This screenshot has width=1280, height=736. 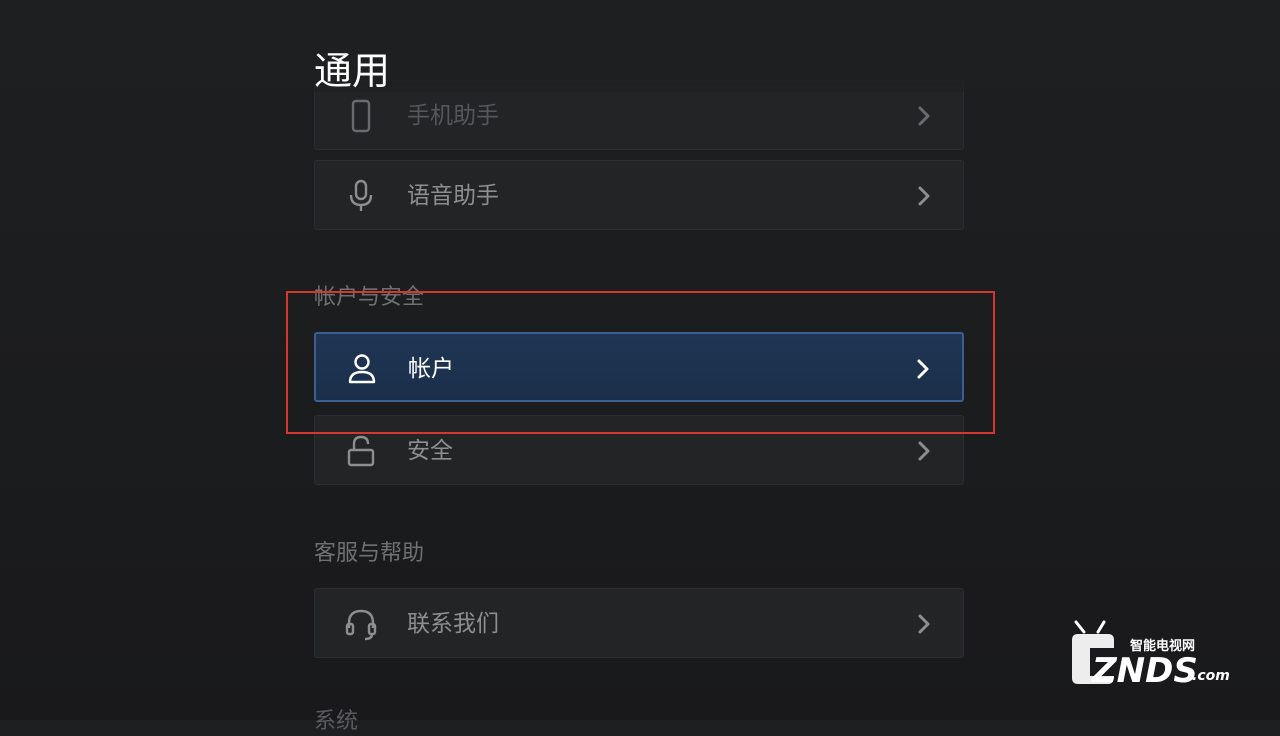 What do you see at coordinates (361, 195) in the screenshot?
I see `microphone-icon` at bounding box center [361, 195].